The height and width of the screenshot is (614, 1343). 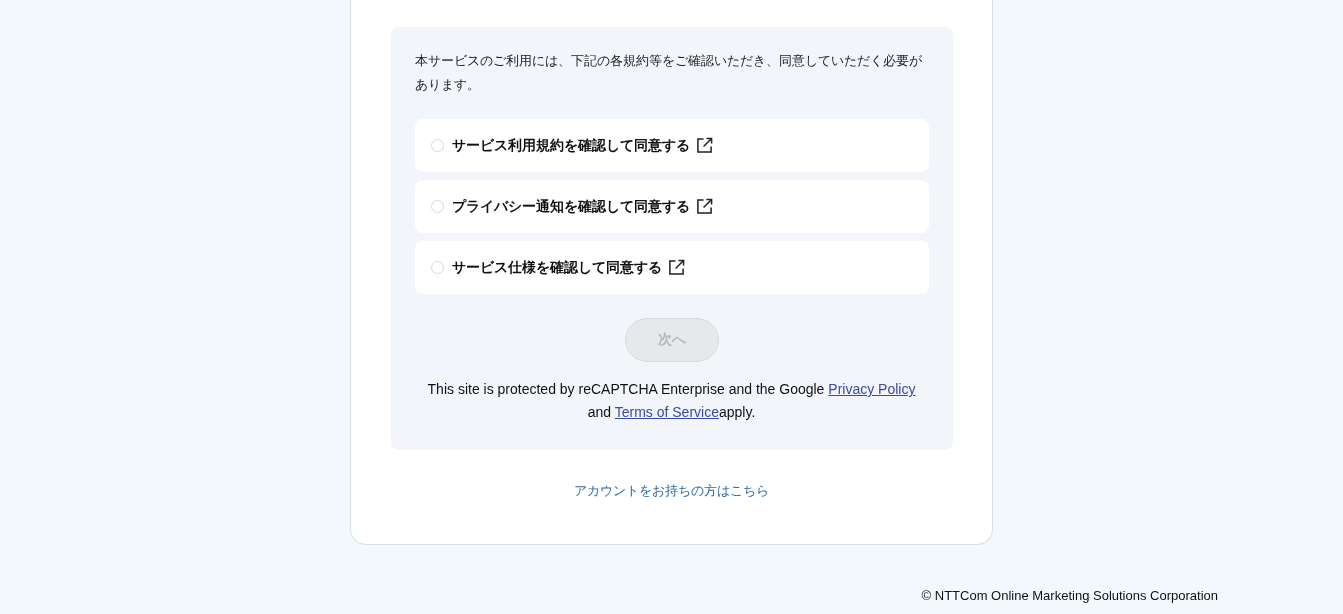 I want to click on agreement-option: サービス利用規約を確認して同意する, so click(x=671, y=145).